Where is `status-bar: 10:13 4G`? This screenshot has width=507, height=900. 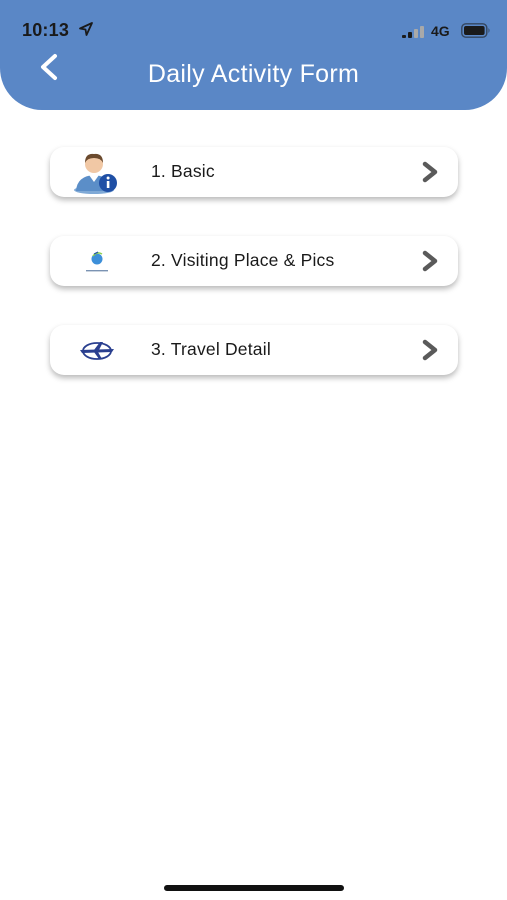
status-bar: 10:13 4G is located at coordinates (253, 23).